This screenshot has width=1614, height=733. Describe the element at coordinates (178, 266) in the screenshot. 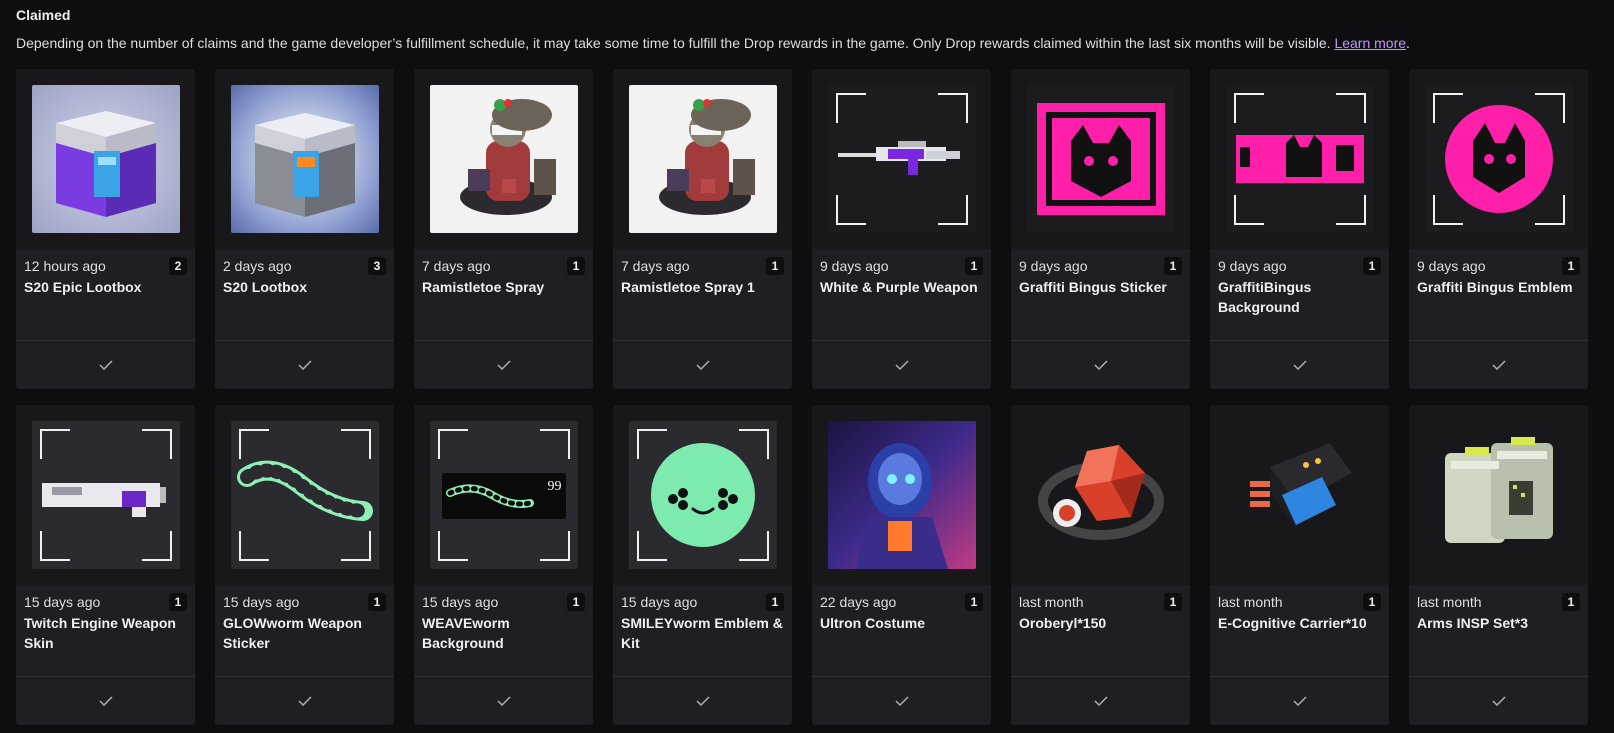

I see `quantity-badge: 2` at that location.